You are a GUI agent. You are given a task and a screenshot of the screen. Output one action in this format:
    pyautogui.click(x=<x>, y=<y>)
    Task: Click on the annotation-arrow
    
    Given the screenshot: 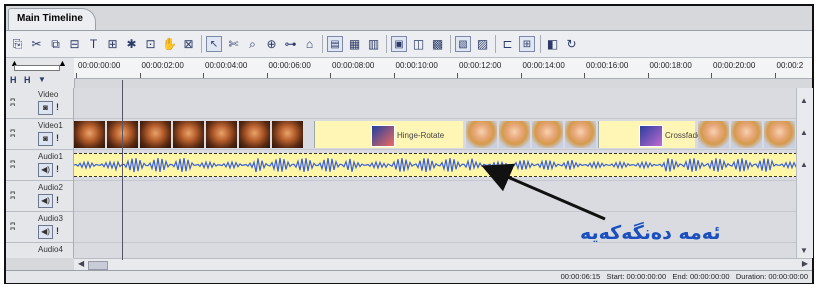 What is the action you would take?
    pyautogui.click(x=543, y=192)
    